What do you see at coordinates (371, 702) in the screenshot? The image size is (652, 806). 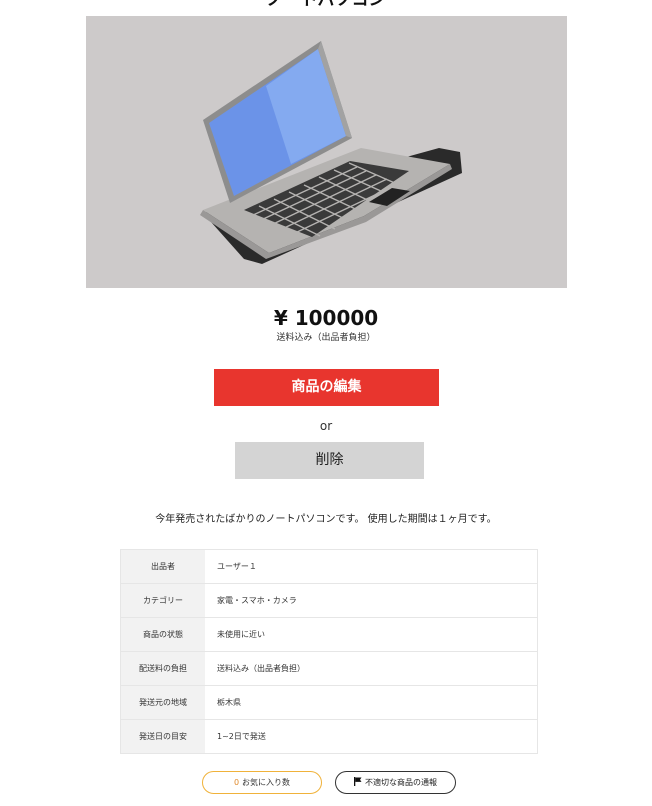 I see `detail-value-origin: 栃木県` at bounding box center [371, 702].